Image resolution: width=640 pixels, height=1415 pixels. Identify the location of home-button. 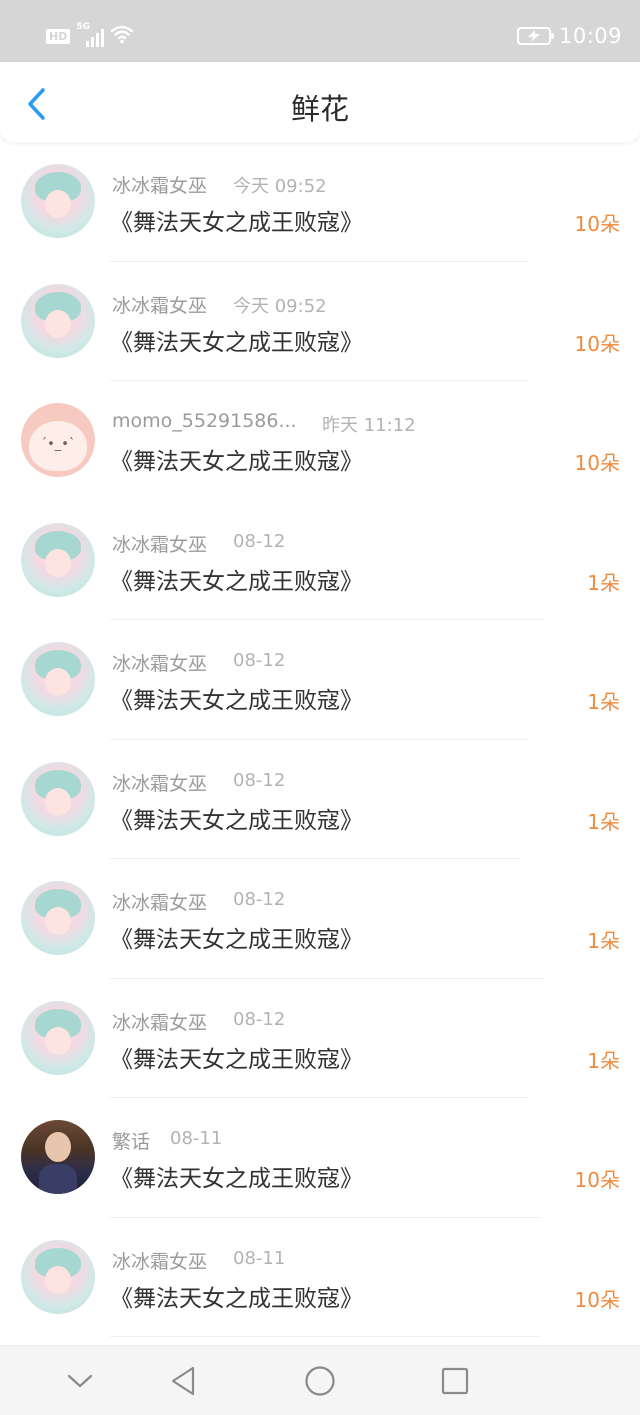
(320, 1381).